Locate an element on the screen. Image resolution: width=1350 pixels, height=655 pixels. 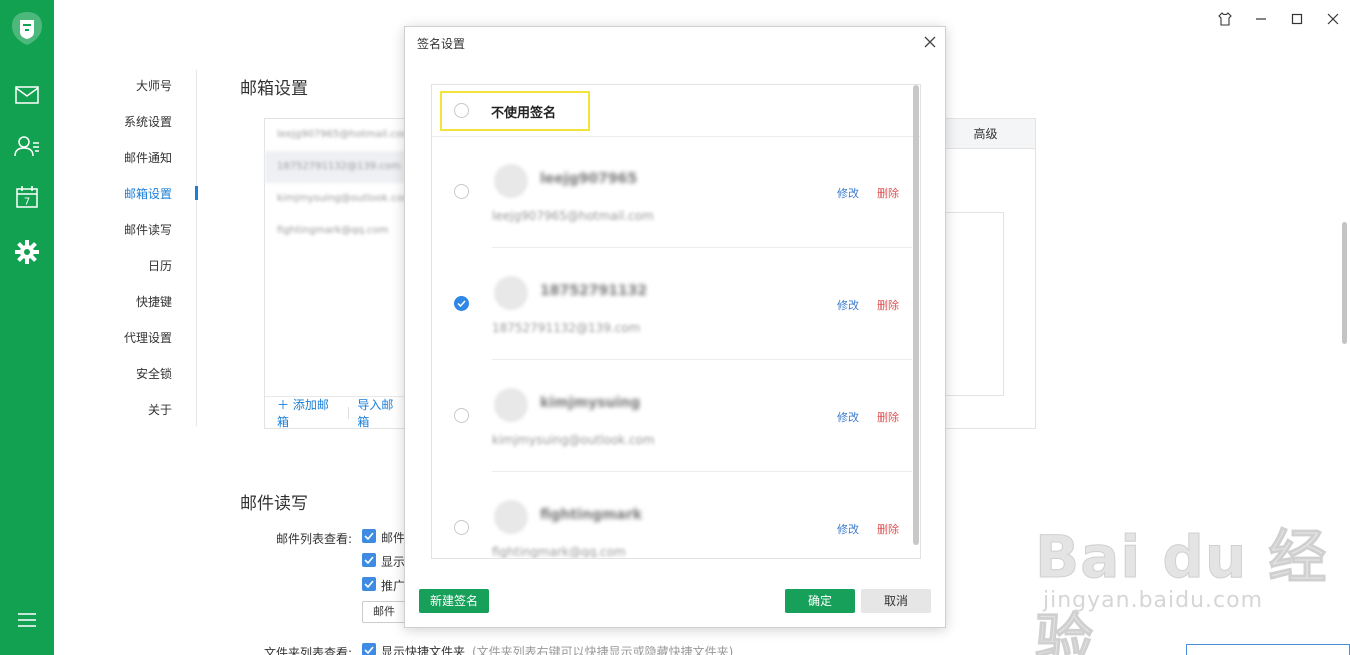
baidu-watermark: Bai du 经验 jingyan.baidu.com is located at coordinates (1192, 582).